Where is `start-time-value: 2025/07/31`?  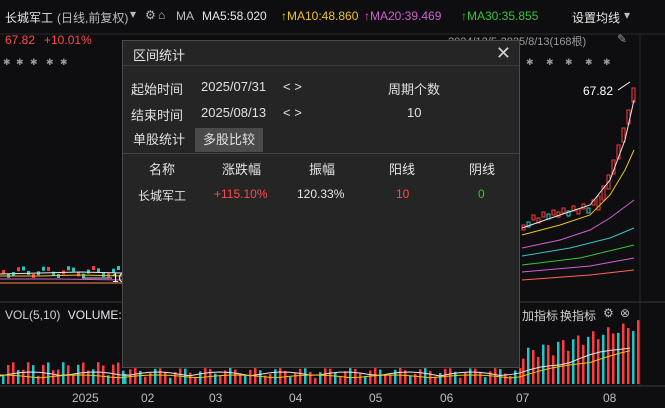
start-time-value: 2025/07/31 is located at coordinates (233, 86).